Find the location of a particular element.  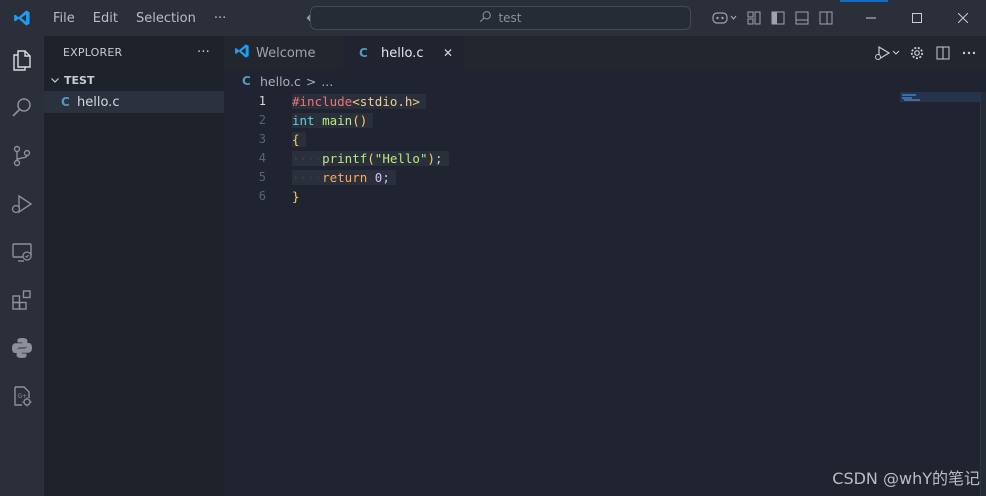

explorer-header: EXPLORER ··· is located at coordinates (134, 52).